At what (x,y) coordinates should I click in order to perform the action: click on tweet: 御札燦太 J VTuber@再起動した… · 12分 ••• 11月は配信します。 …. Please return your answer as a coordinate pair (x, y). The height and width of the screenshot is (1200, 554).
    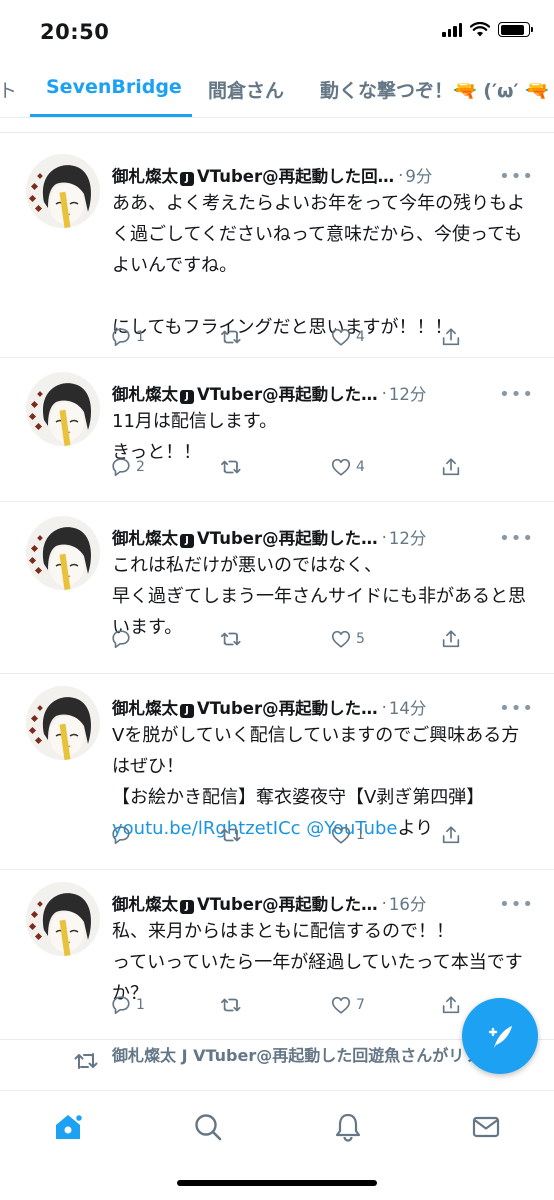
    Looking at the image, I should click on (277, 430).